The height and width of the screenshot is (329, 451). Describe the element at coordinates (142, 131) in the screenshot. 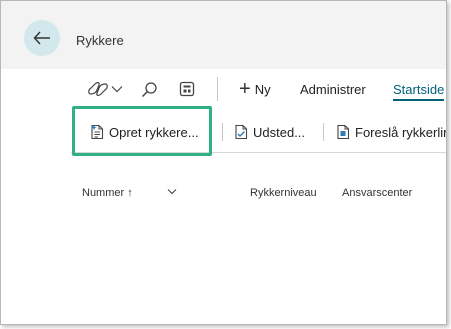

I see `create-reminders-highlight` at that location.